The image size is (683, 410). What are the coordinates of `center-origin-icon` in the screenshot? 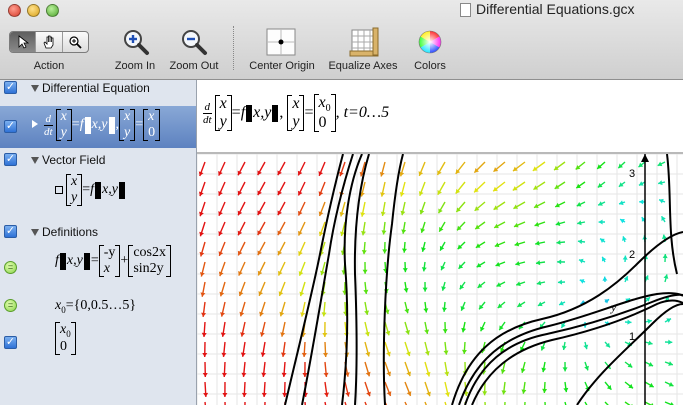 It's located at (281, 42).